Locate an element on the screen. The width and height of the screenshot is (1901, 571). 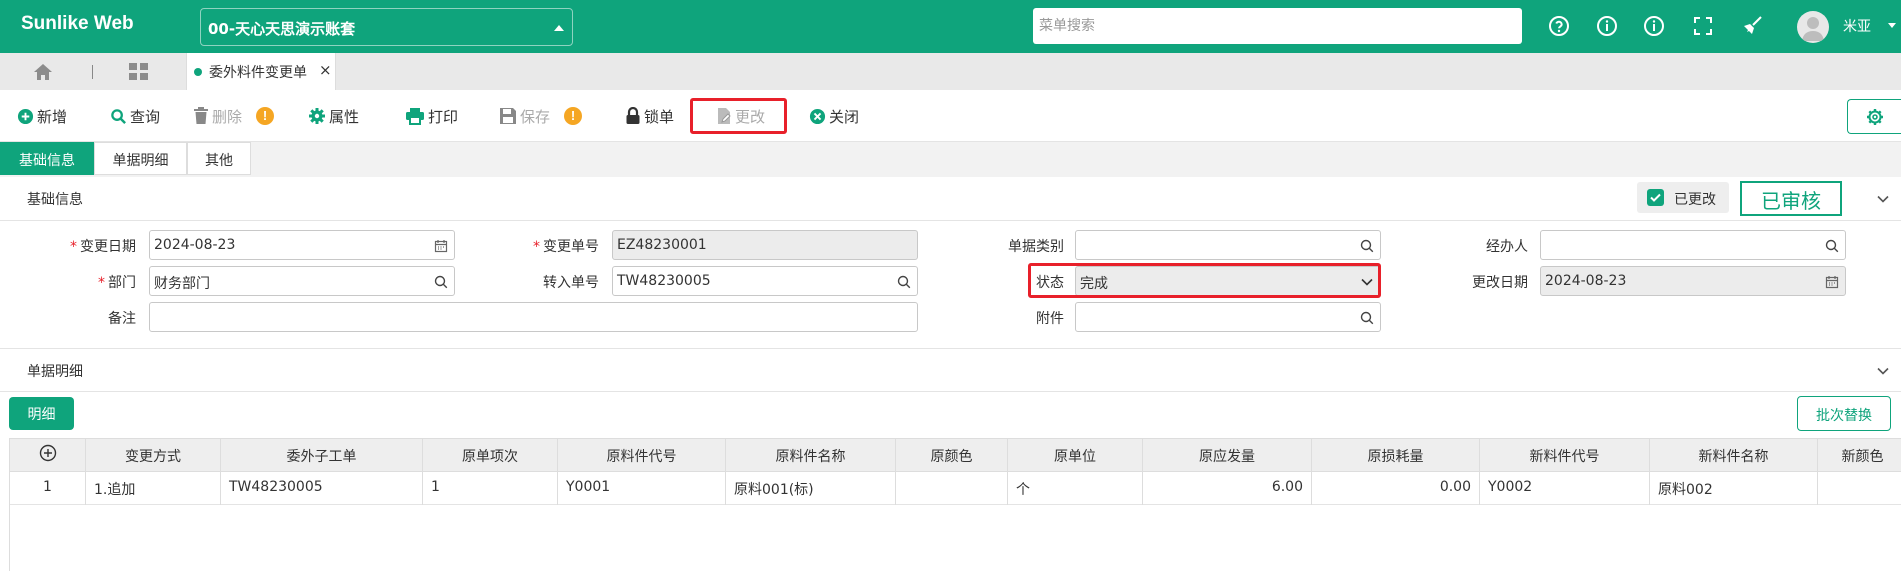
lock-icon is located at coordinates (633, 115).